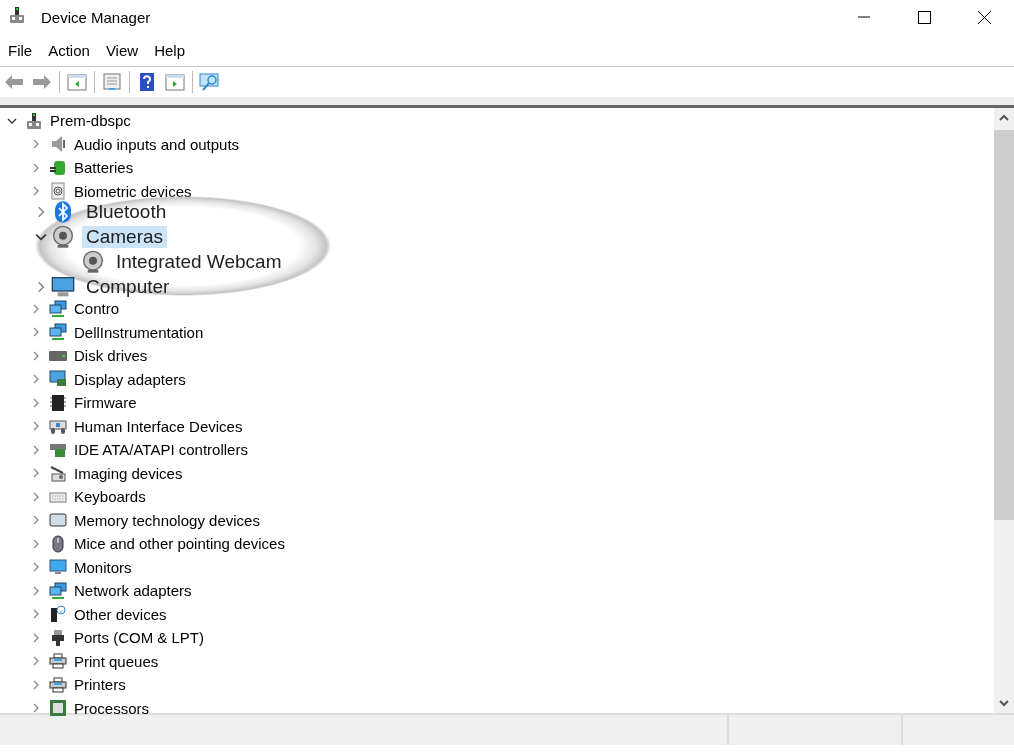 Image resolution: width=1014 pixels, height=754 pixels. I want to click on tree-item: Network adapters, so click(133, 591).